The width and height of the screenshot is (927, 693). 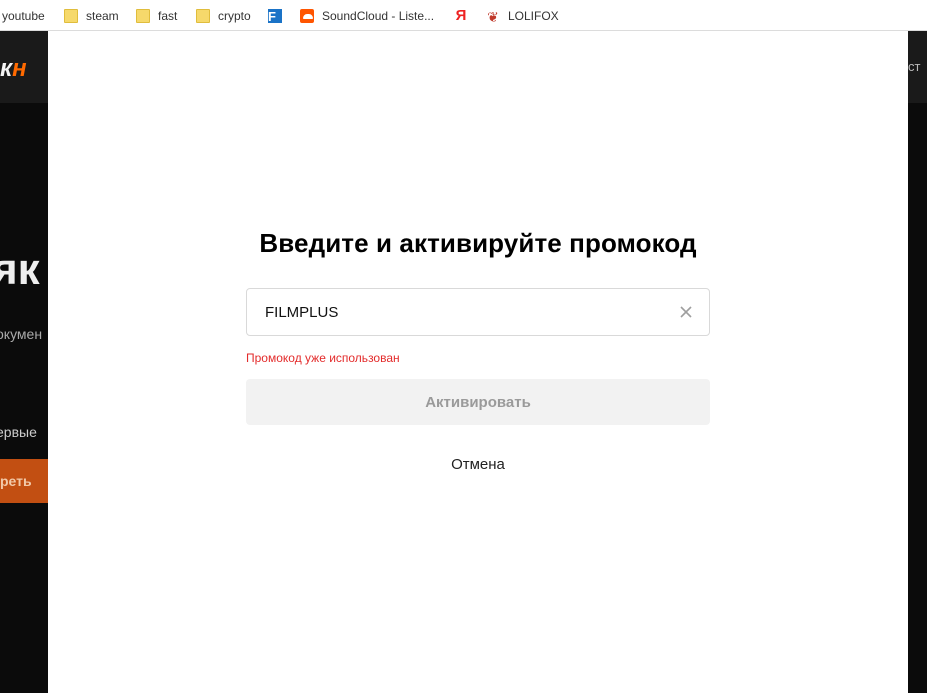 What do you see at coordinates (18, 432) in the screenshot?
I see `background-subtext-2: ервые` at bounding box center [18, 432].